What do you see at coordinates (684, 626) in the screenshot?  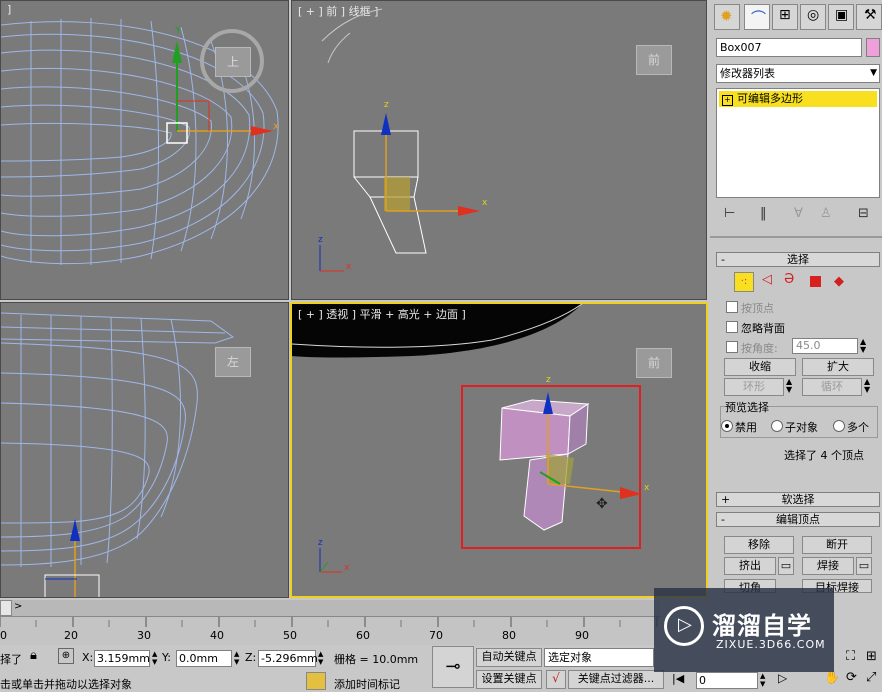 I see `watermark-logo-icon: ▷` at bounding box center [684, 626].